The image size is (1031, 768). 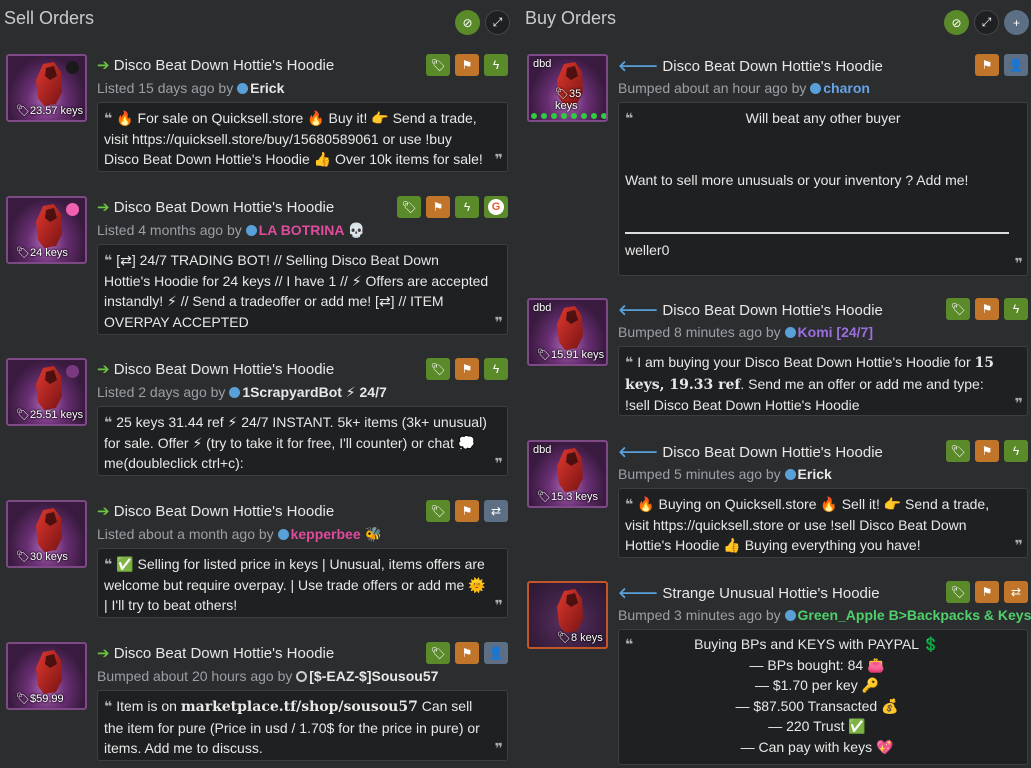 I want to click on price-tag-icon: 🏷, so click(x=409, y=207).